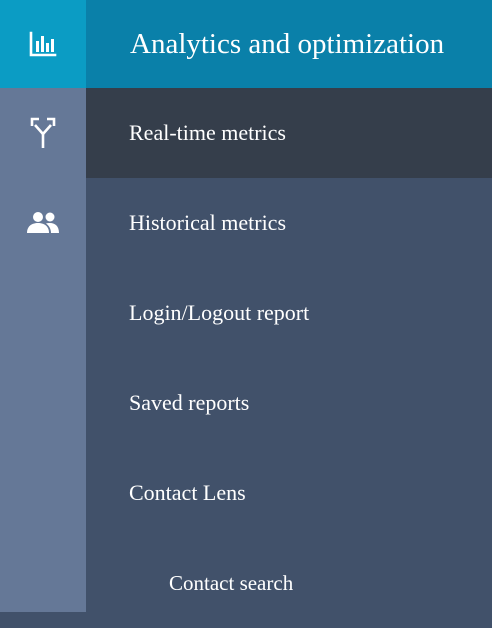  What do you see at coordinates (289, 583) in the screenshot?
I see `menu-item-contact-search: Contact search` at bounding box center [289, 583].